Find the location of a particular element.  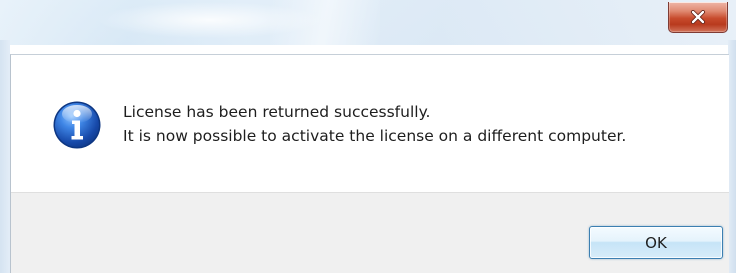

message-line-1: License has been returned successfully. is located at coordinates (277, 112).